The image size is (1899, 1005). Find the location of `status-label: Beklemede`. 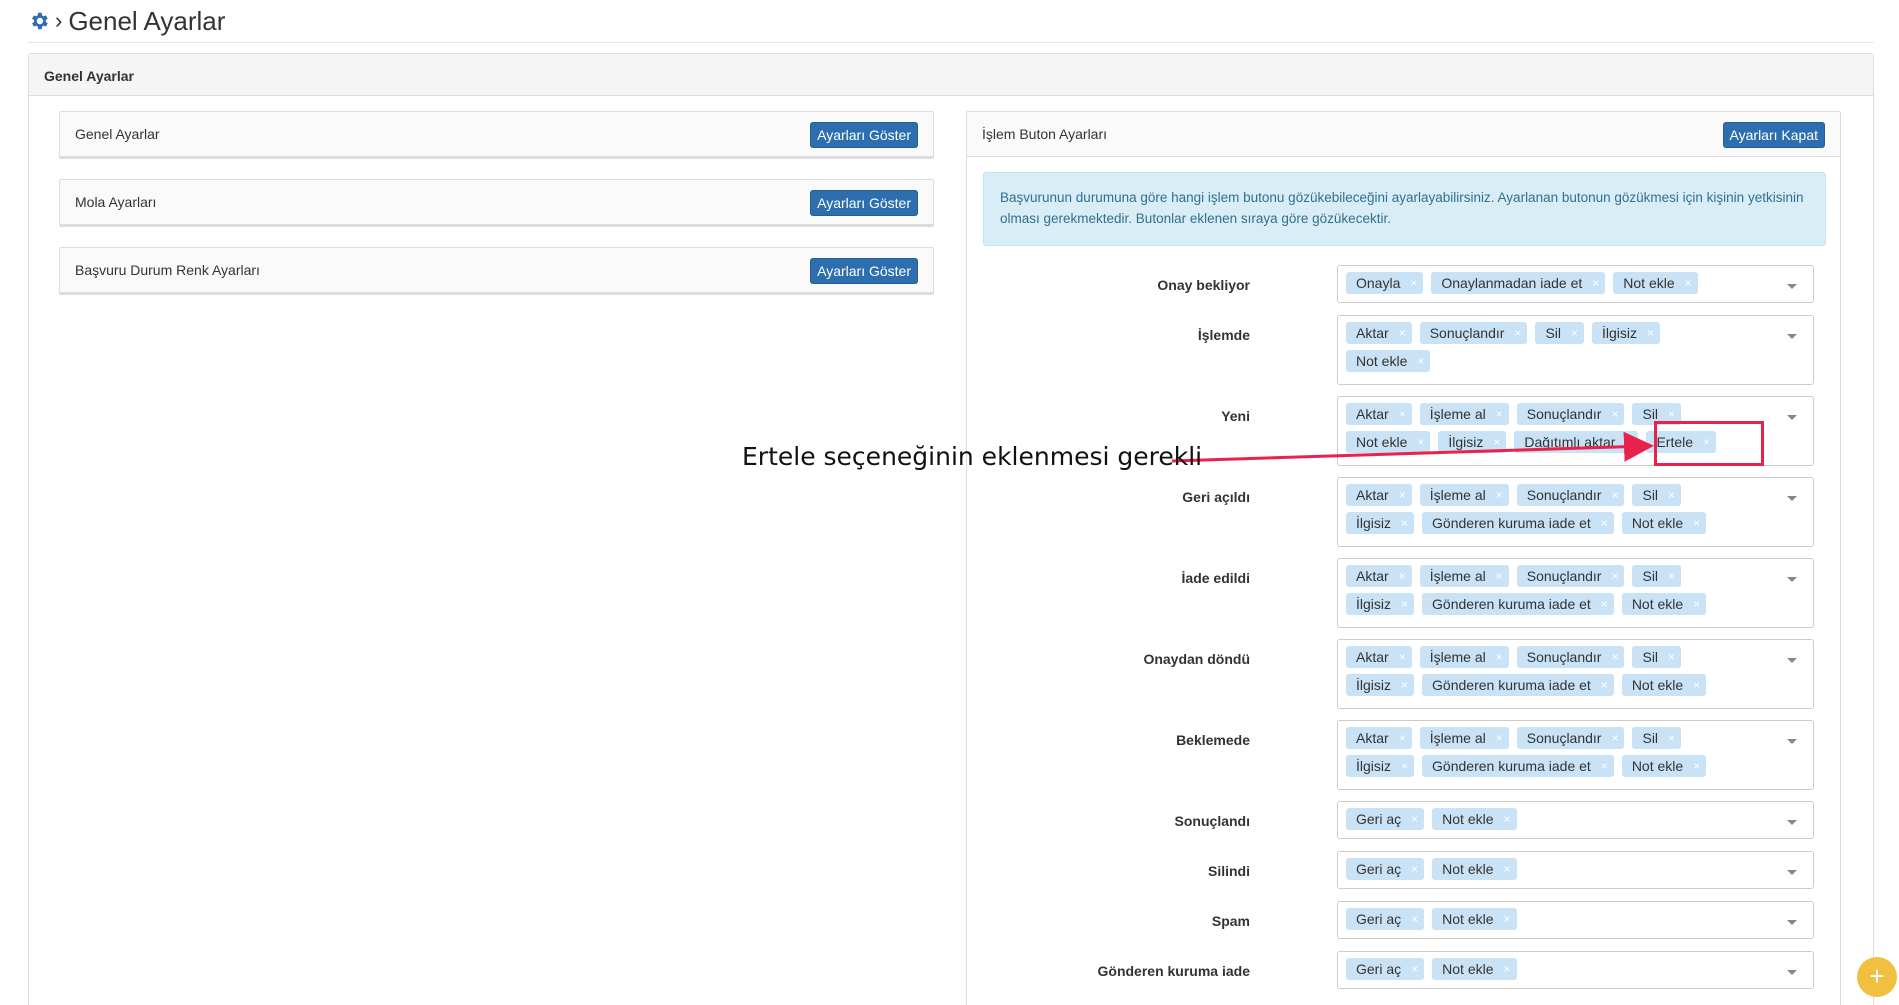

status-label: Beklemede is located at coordinates (1213, 740).